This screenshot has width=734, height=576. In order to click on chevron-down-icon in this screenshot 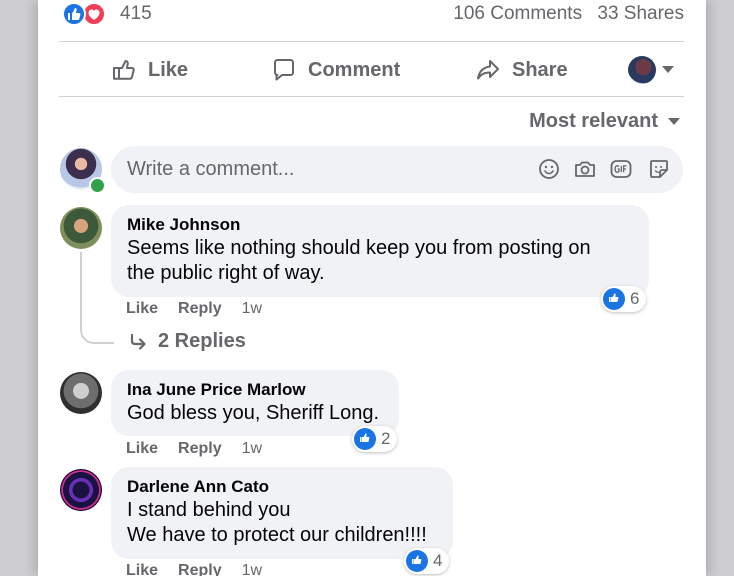, I will do `click(668, 69)`.